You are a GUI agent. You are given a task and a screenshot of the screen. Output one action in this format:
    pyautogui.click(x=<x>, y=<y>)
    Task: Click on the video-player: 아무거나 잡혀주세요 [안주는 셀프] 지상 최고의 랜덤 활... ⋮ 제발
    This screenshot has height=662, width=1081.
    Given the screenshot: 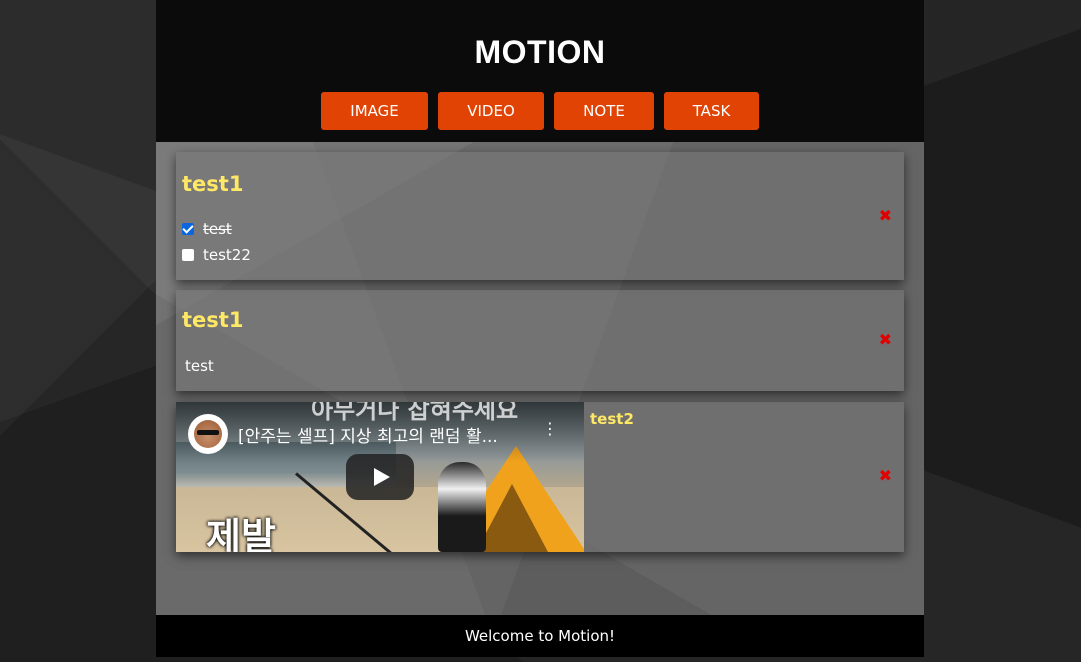 What is the action you would take?
    pyautogui.click(x=380, y=477)
    